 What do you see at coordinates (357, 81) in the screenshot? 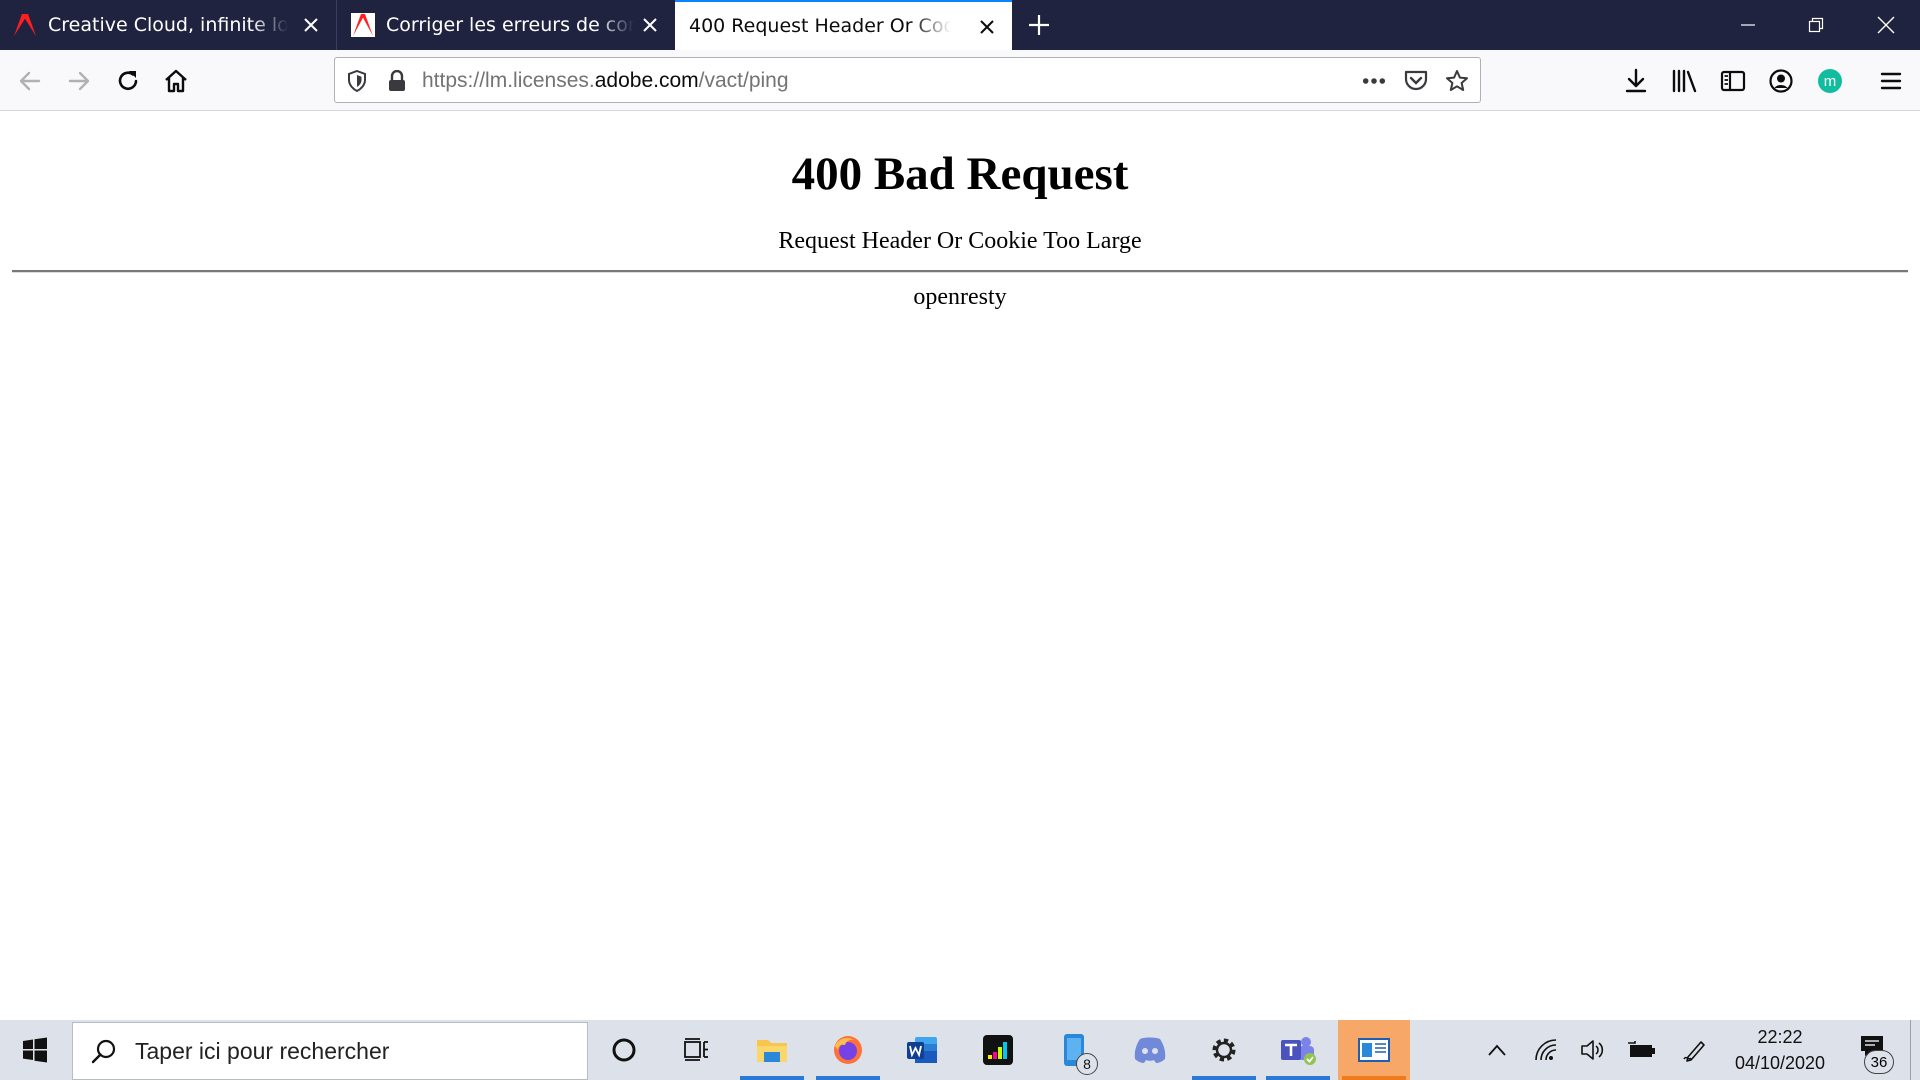
I see `tracking-protection-shield-icon` at bounding box center [357, 81].